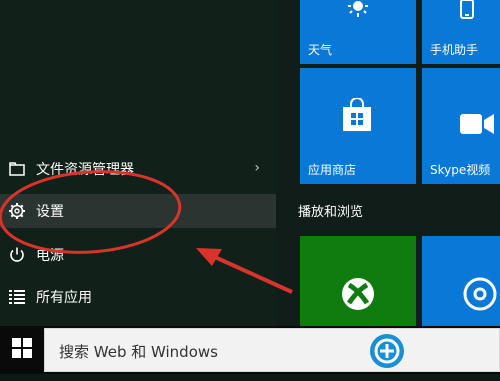  Describe the element at coordinates (460, 170) in the screenshot. I see `skype-tile-label: Skype视频` at that location.